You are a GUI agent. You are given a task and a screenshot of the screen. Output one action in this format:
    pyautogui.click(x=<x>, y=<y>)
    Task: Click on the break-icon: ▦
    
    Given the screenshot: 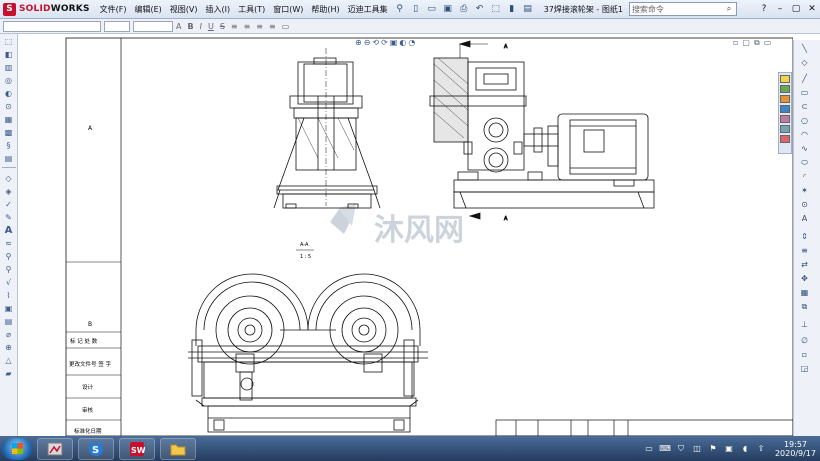 What is the action you would take?
    pyautogui.click(x=9, y=119)
    